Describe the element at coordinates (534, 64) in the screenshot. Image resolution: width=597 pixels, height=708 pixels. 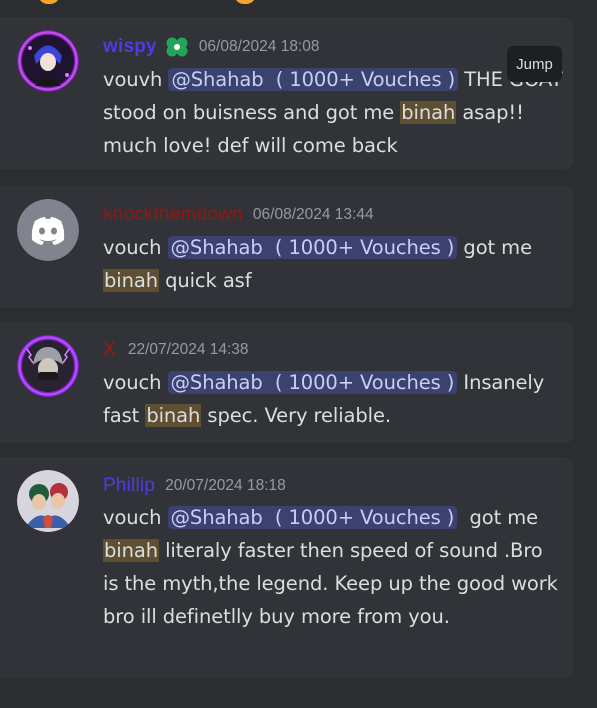
I see `jump-button: Jump` at that location.